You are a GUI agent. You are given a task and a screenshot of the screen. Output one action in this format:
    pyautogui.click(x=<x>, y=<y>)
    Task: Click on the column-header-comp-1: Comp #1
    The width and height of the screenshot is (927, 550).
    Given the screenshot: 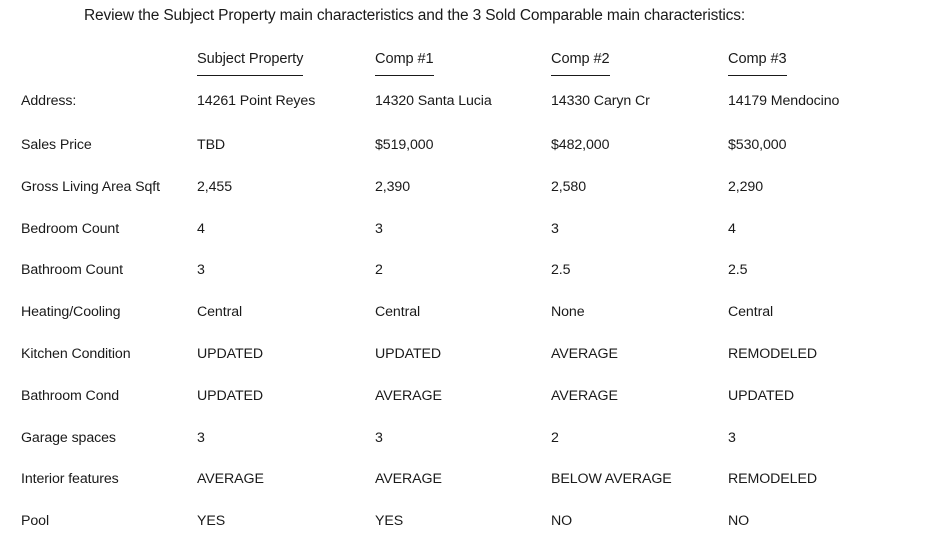 What is the action you would take?
    pyautogui.click(x=463, y=60)
    